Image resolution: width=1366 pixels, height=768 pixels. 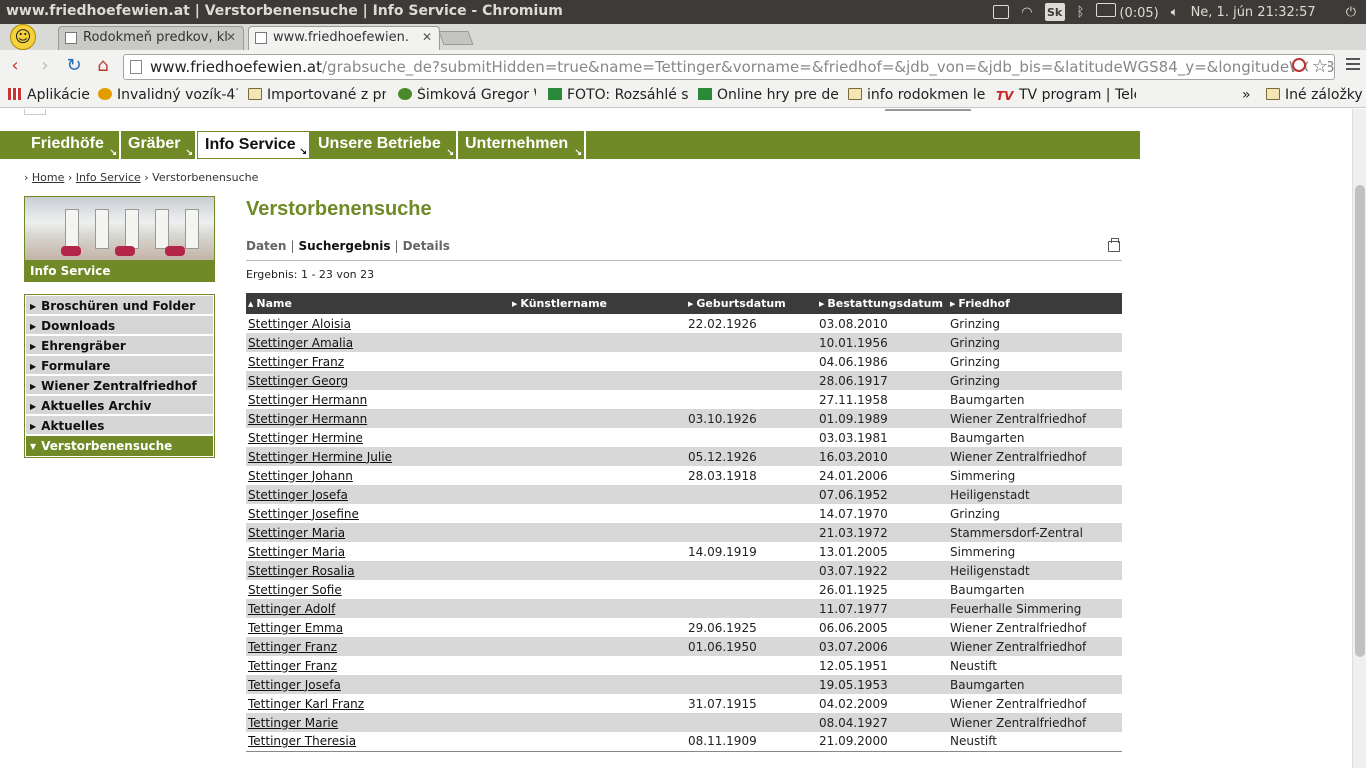 What do you see at coordinates (975, 323) in the screenshot?
I see `table-cell: Grinzing` at bounding box center [975, 323].